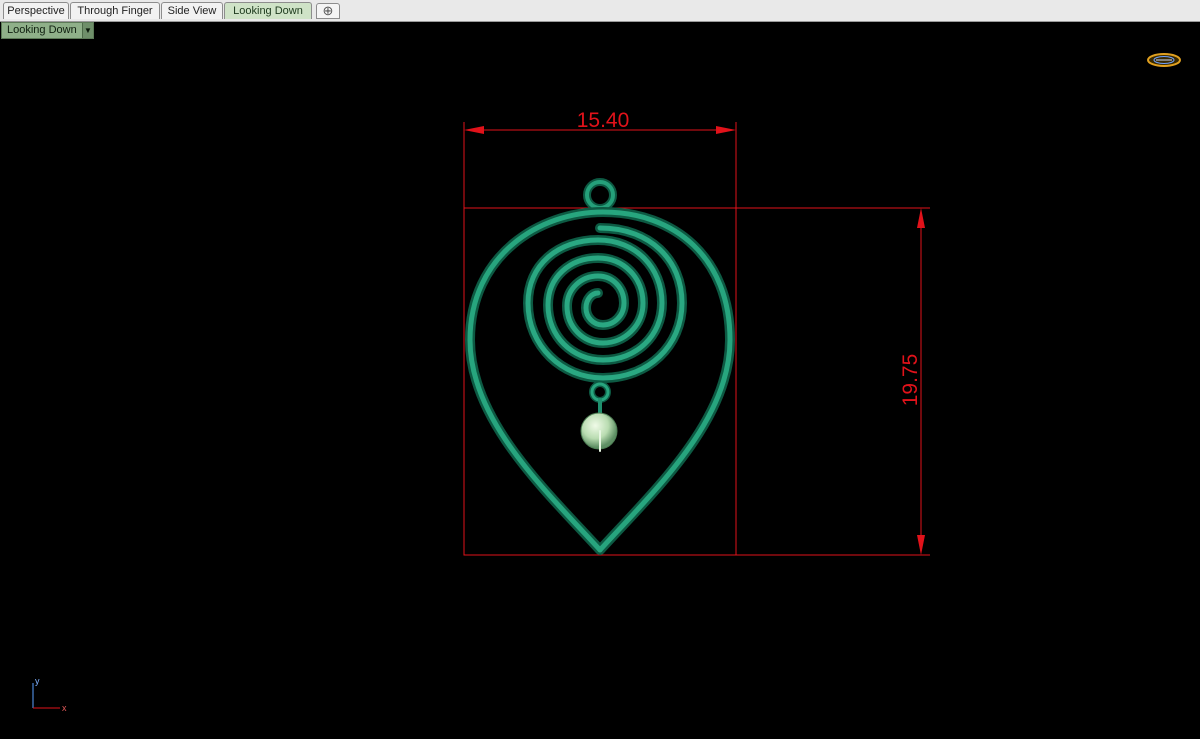 The image size is (1200, 739). I want to click on tab-side-view: Side View, so click(192, 10).